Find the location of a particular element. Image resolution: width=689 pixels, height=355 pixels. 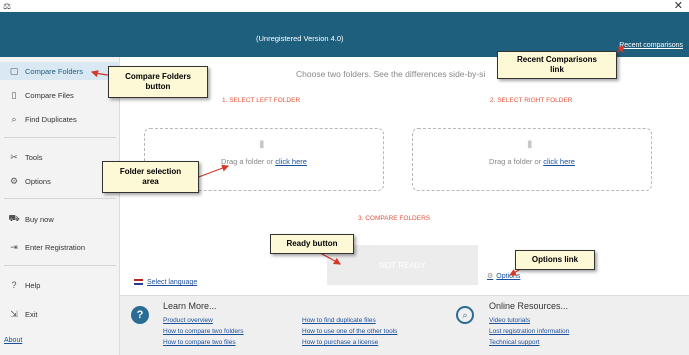

sidebar-item-enter-registration: ⇥ Enter Registration is located at coordinates (60, 247).